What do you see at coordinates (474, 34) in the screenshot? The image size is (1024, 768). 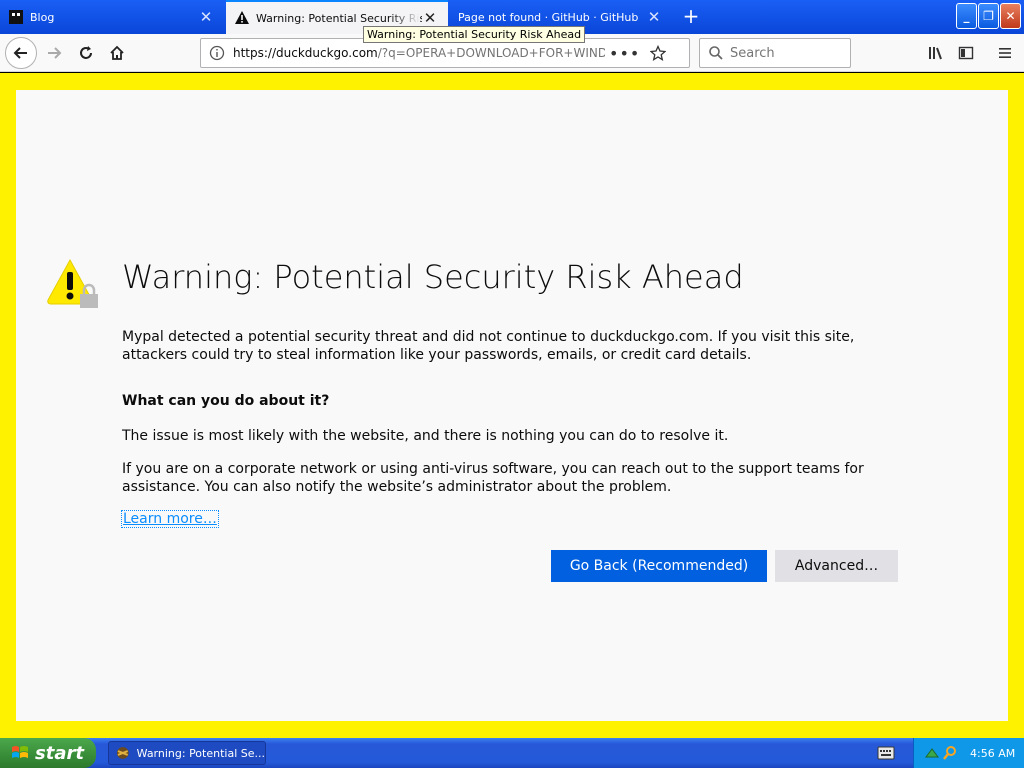 I see `tab-tooltip: Warning: Potential Security Risk Ahead` at bounding box center [474, 34].